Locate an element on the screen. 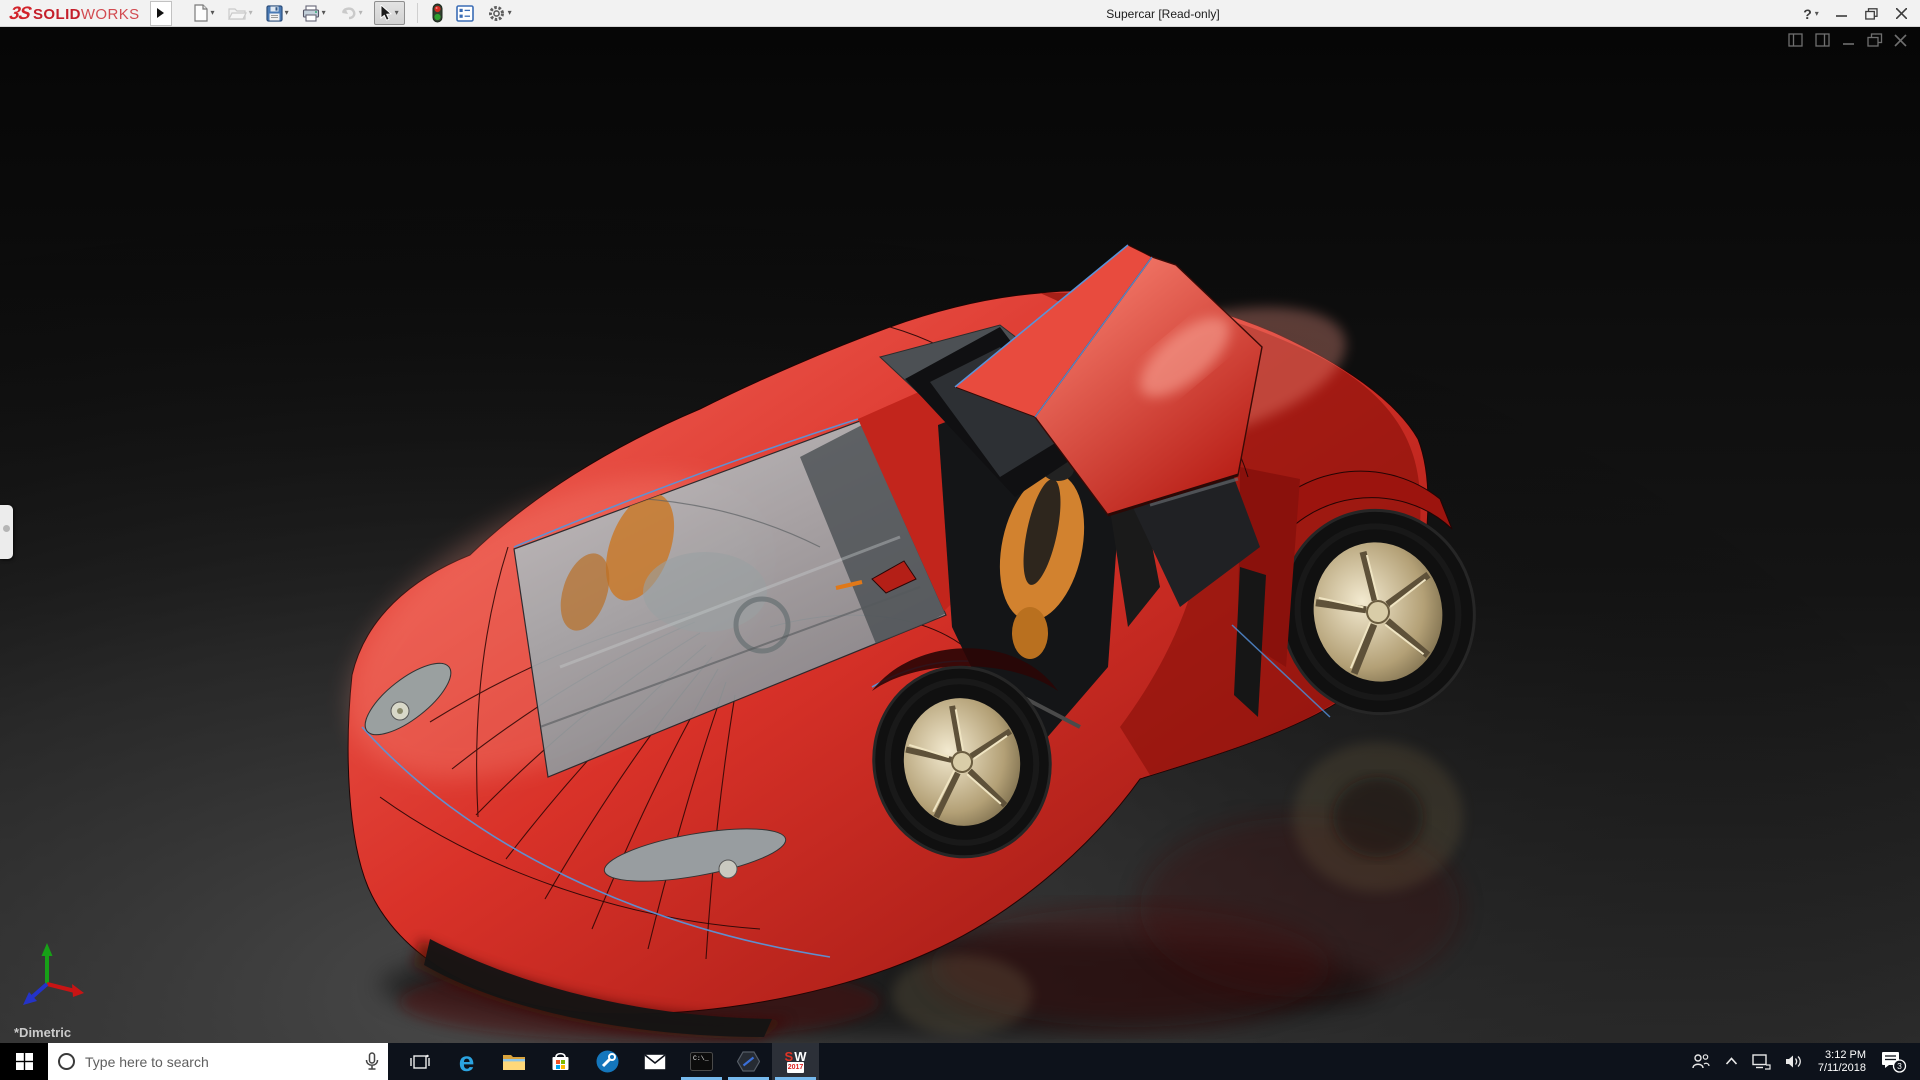 The width and height of the screenshot is (1920, 1080). utility-wrench-icon is located at coordinates (607, 1061).